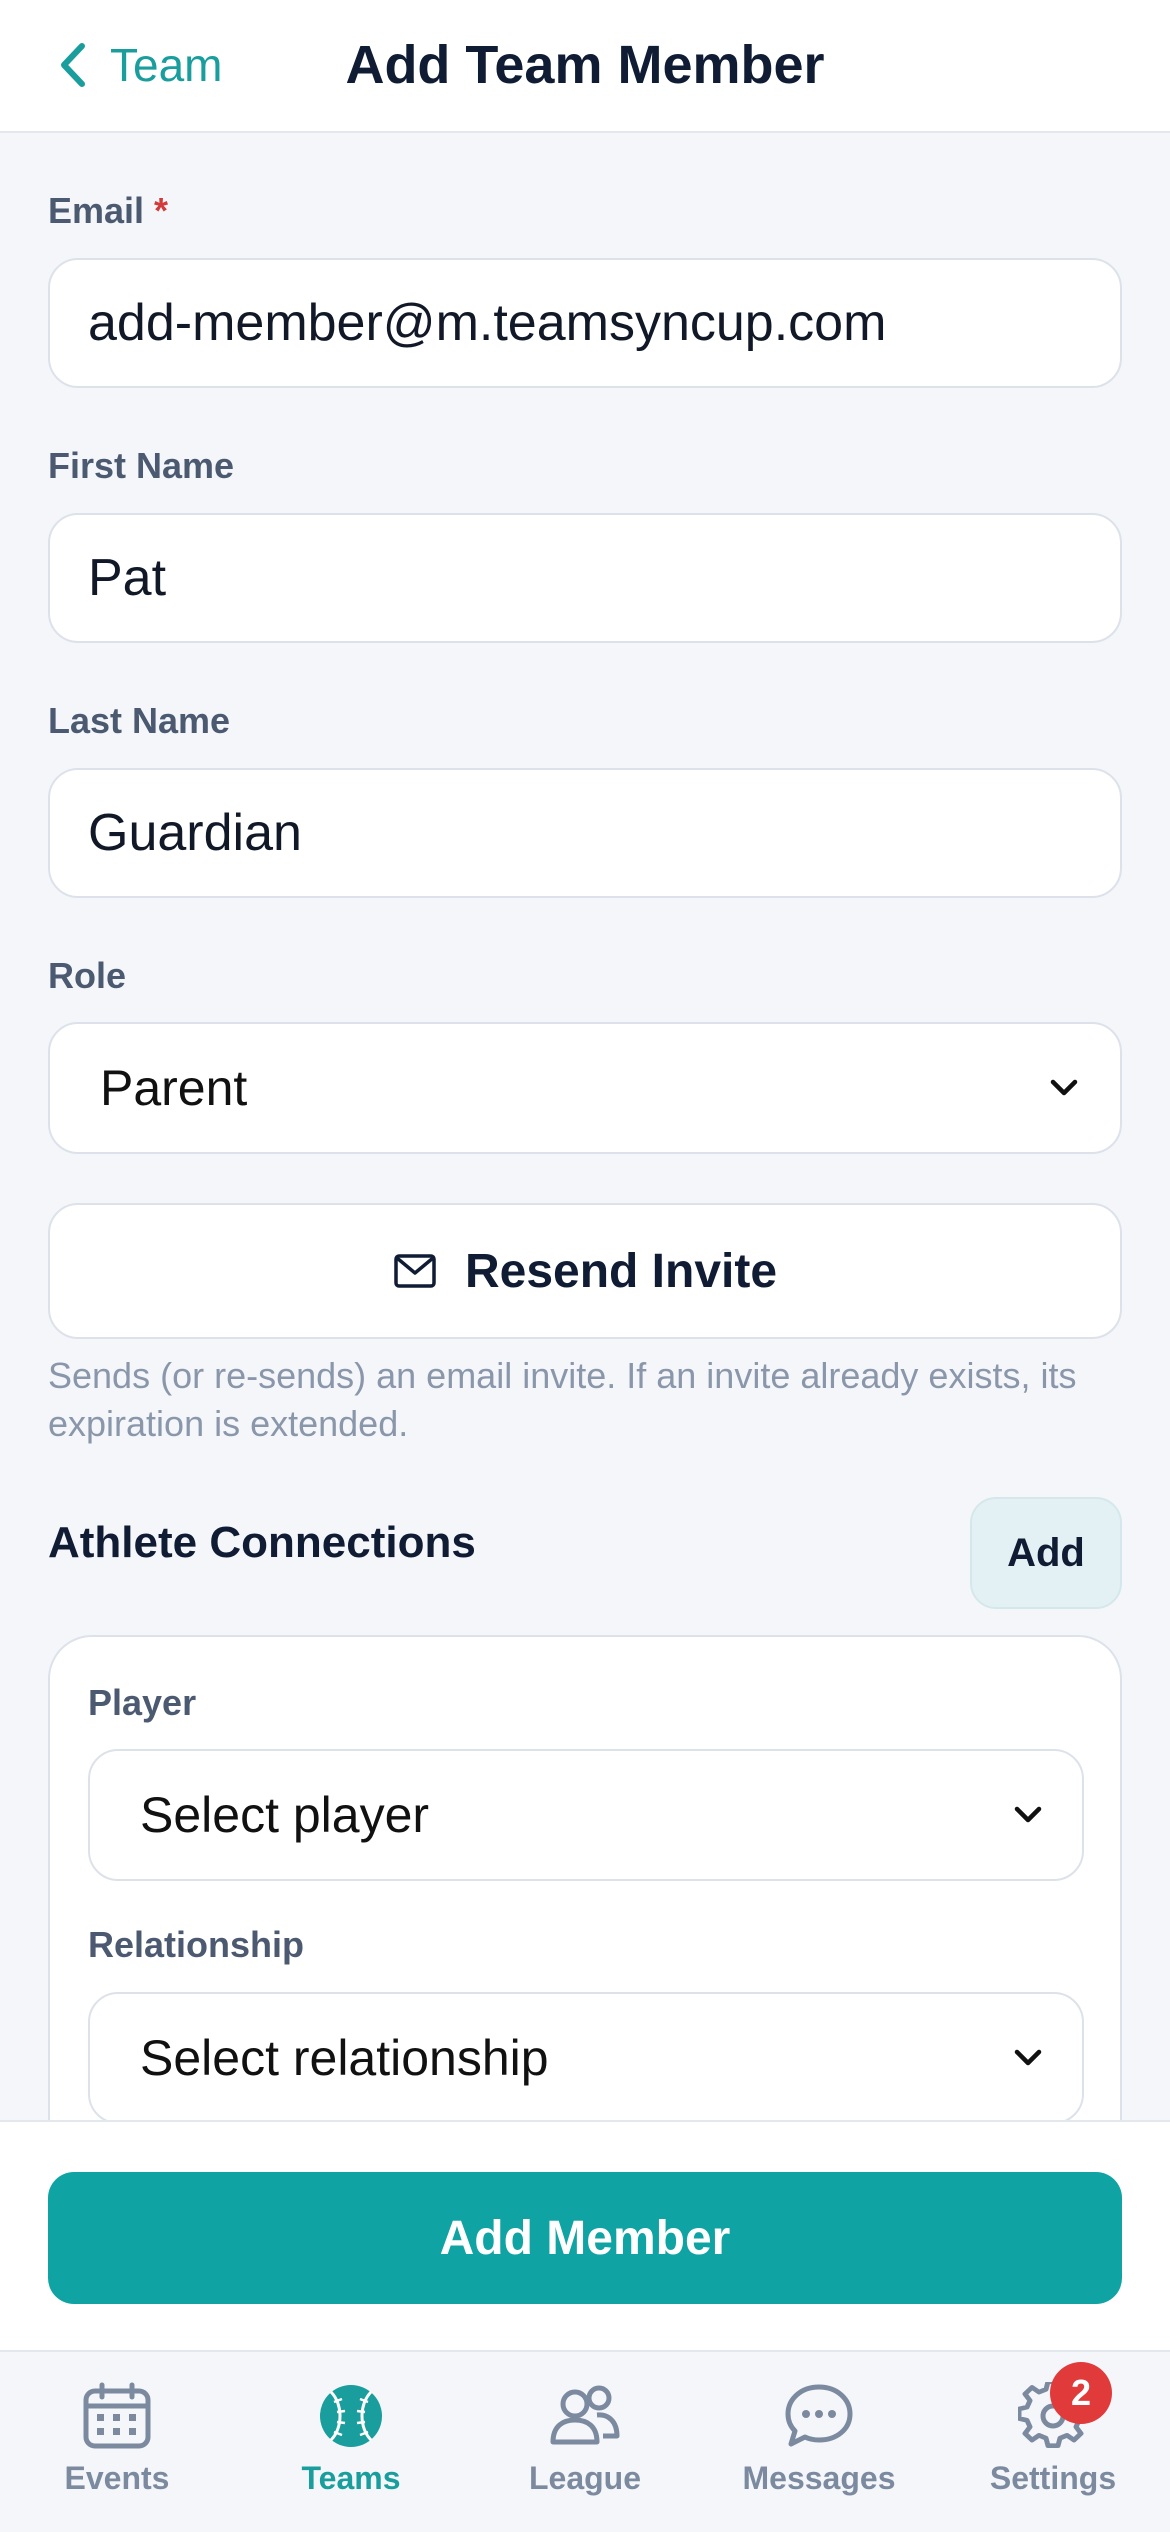 This screenshot has height=2532, width=1170. Describe the element at coordinates (141, 465) in the screenshot. I see `first-name-label: First Name` at that location.